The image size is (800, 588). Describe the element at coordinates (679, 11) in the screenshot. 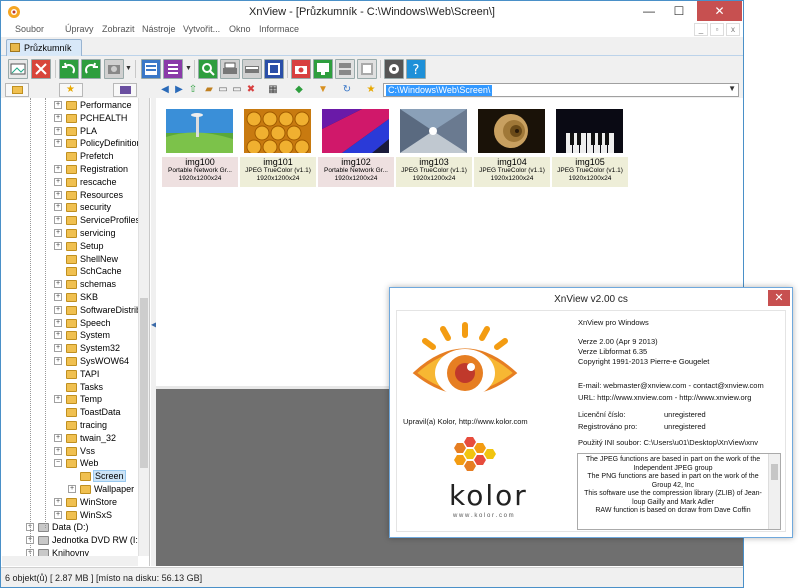

I see `maximize-button: ☐` at that location.